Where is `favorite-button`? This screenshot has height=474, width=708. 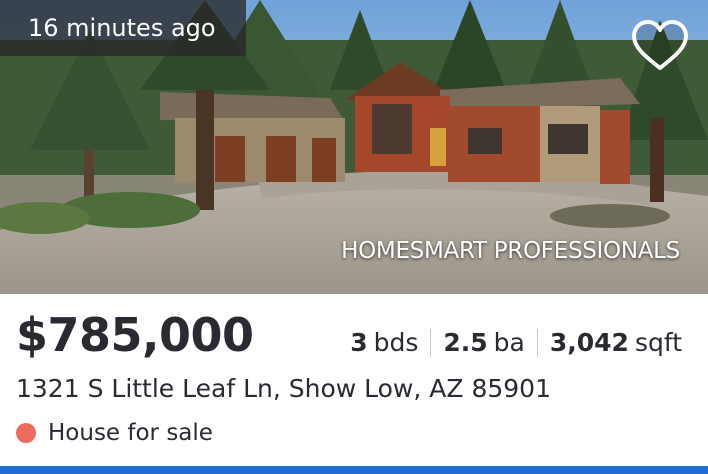 favorite-button is located at coordinates (660, 46).